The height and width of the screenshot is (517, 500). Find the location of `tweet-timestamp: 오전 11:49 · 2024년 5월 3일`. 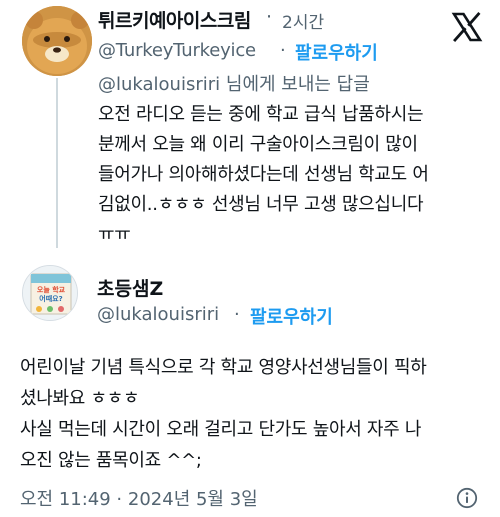

tweet-timestamp: 오전 11:49 · 2024년 5월 3일 is located at coordinates (139, 498).